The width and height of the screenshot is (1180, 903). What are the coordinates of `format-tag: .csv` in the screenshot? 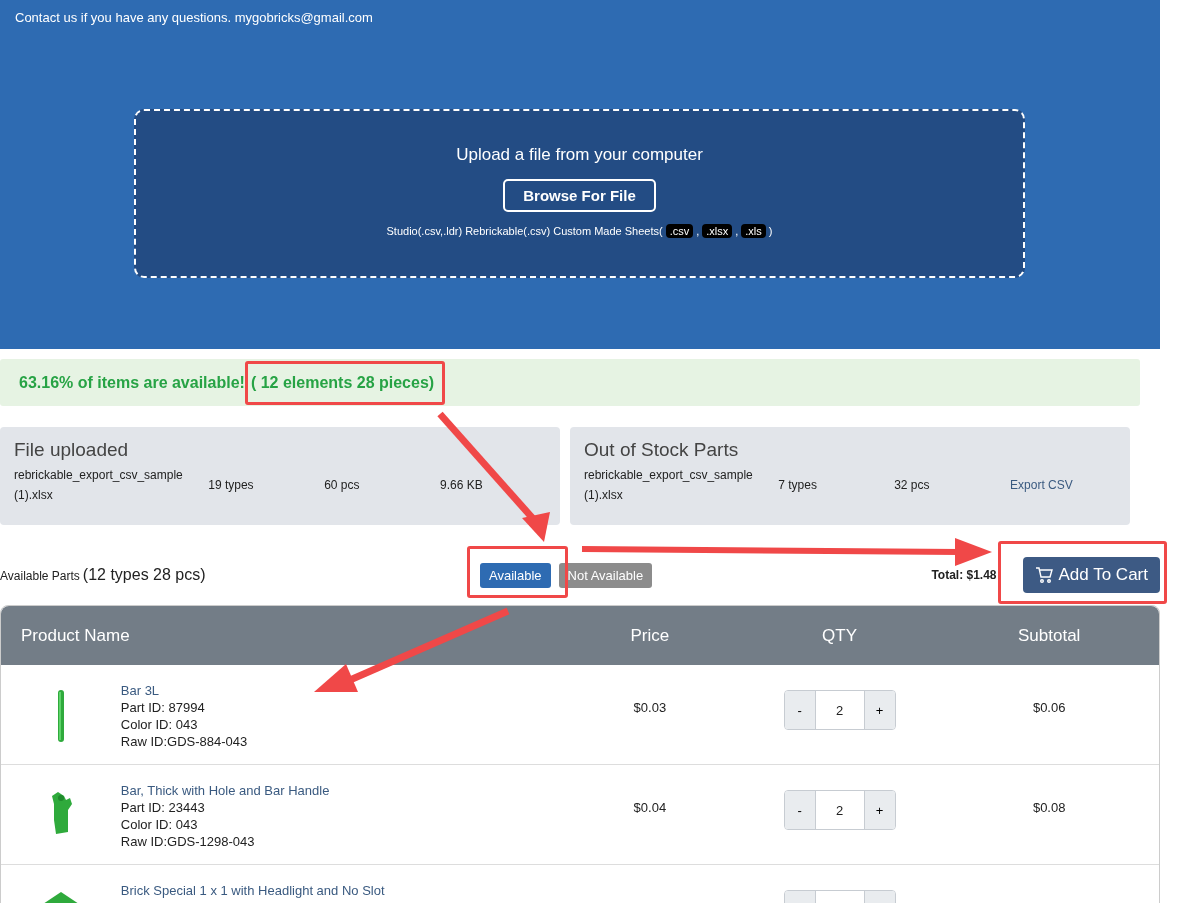 It's located at (679, 231).